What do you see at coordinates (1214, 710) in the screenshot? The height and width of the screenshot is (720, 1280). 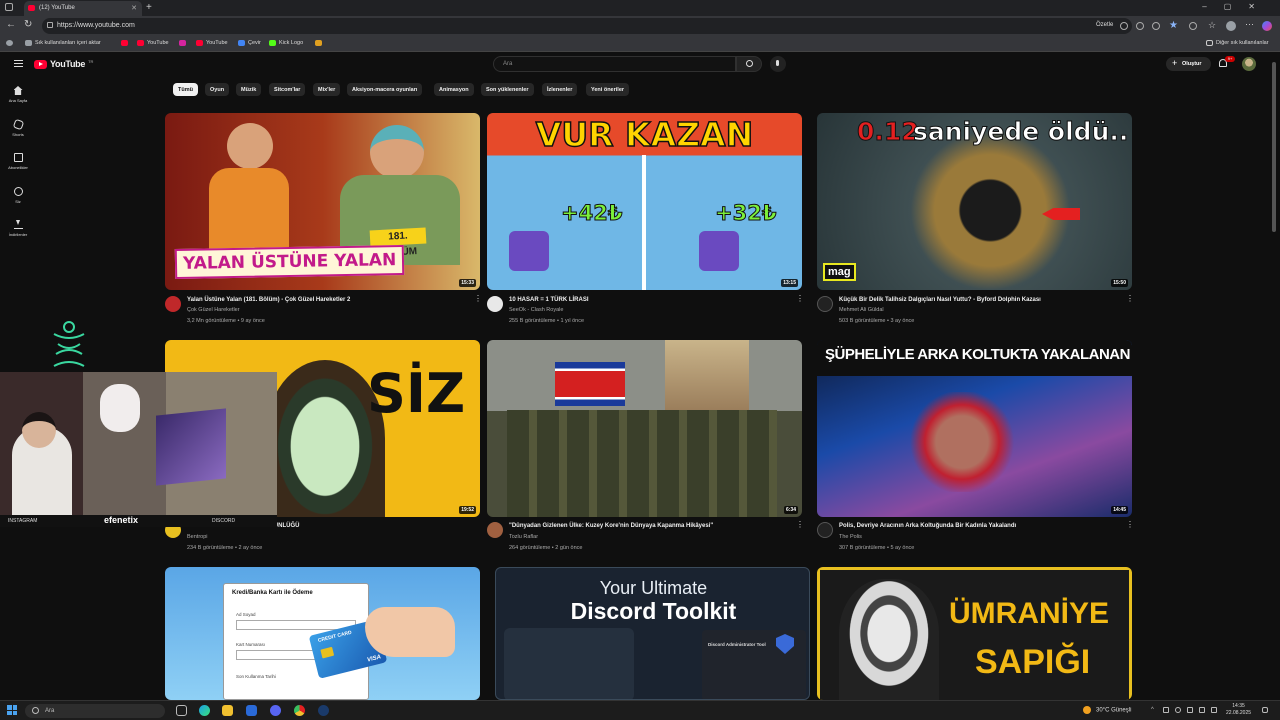 I see `battery-icon` at bounding box center [1214, 710].